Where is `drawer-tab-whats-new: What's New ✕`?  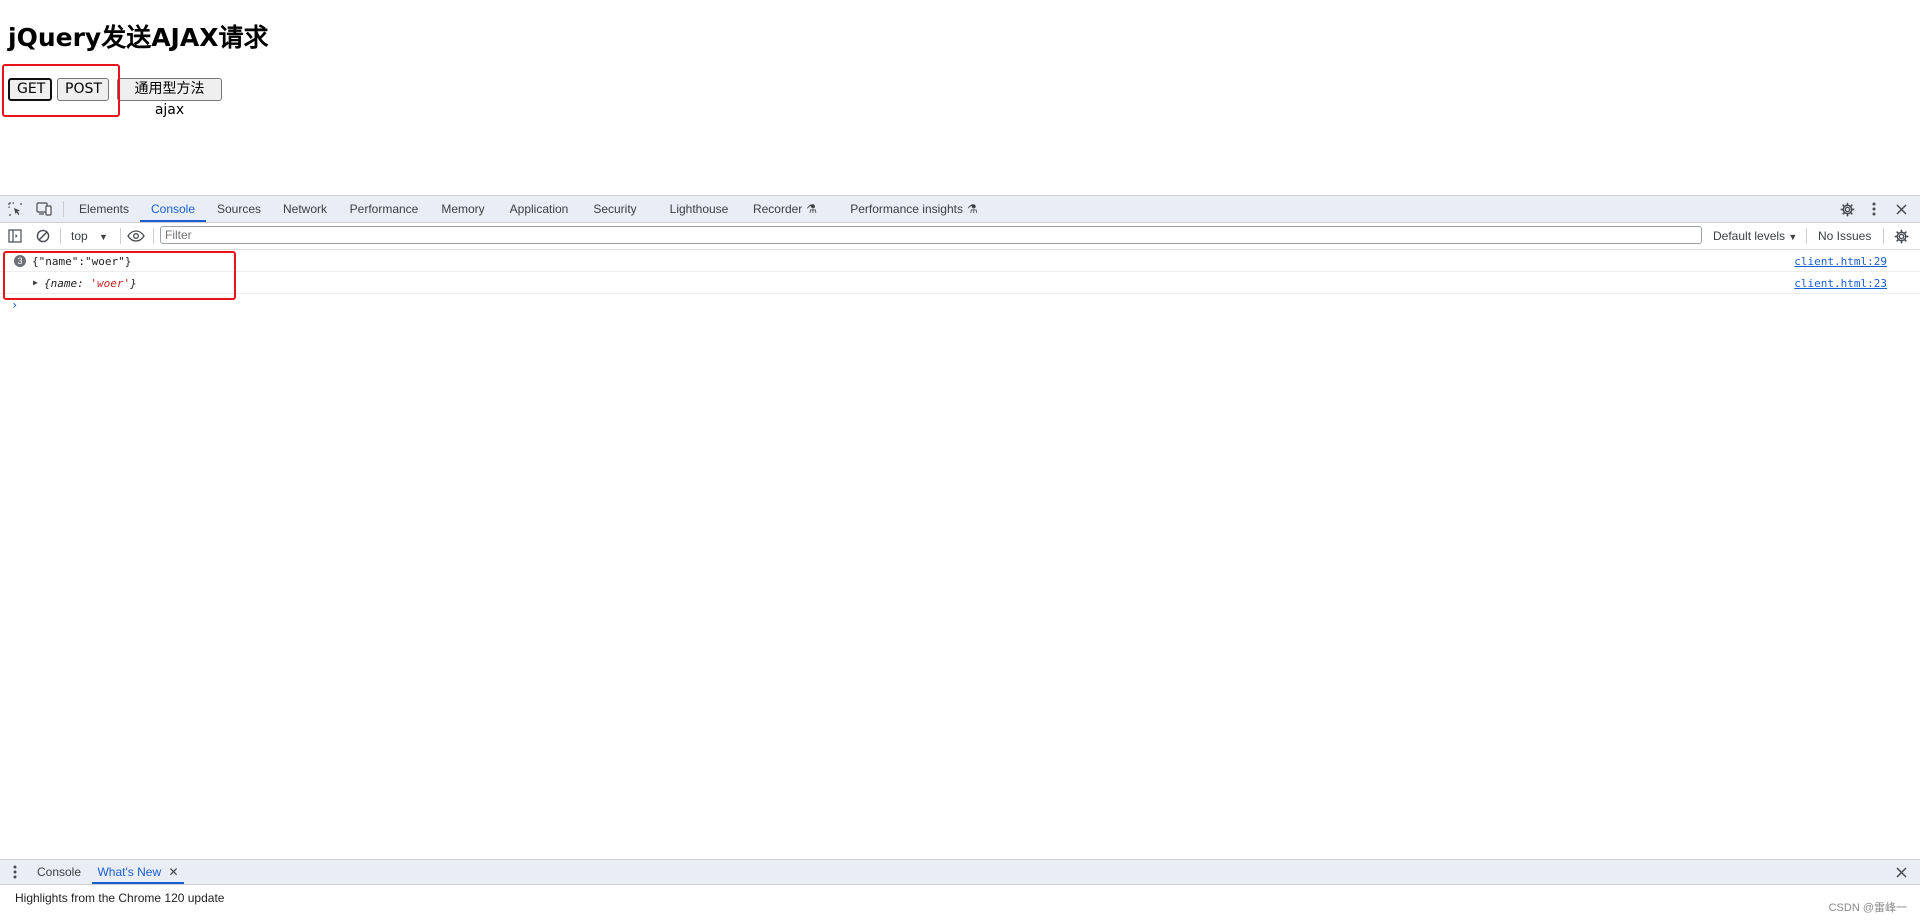 drawer-tab-whats-new: What's New ✕ is located at coordinates (138, 872).